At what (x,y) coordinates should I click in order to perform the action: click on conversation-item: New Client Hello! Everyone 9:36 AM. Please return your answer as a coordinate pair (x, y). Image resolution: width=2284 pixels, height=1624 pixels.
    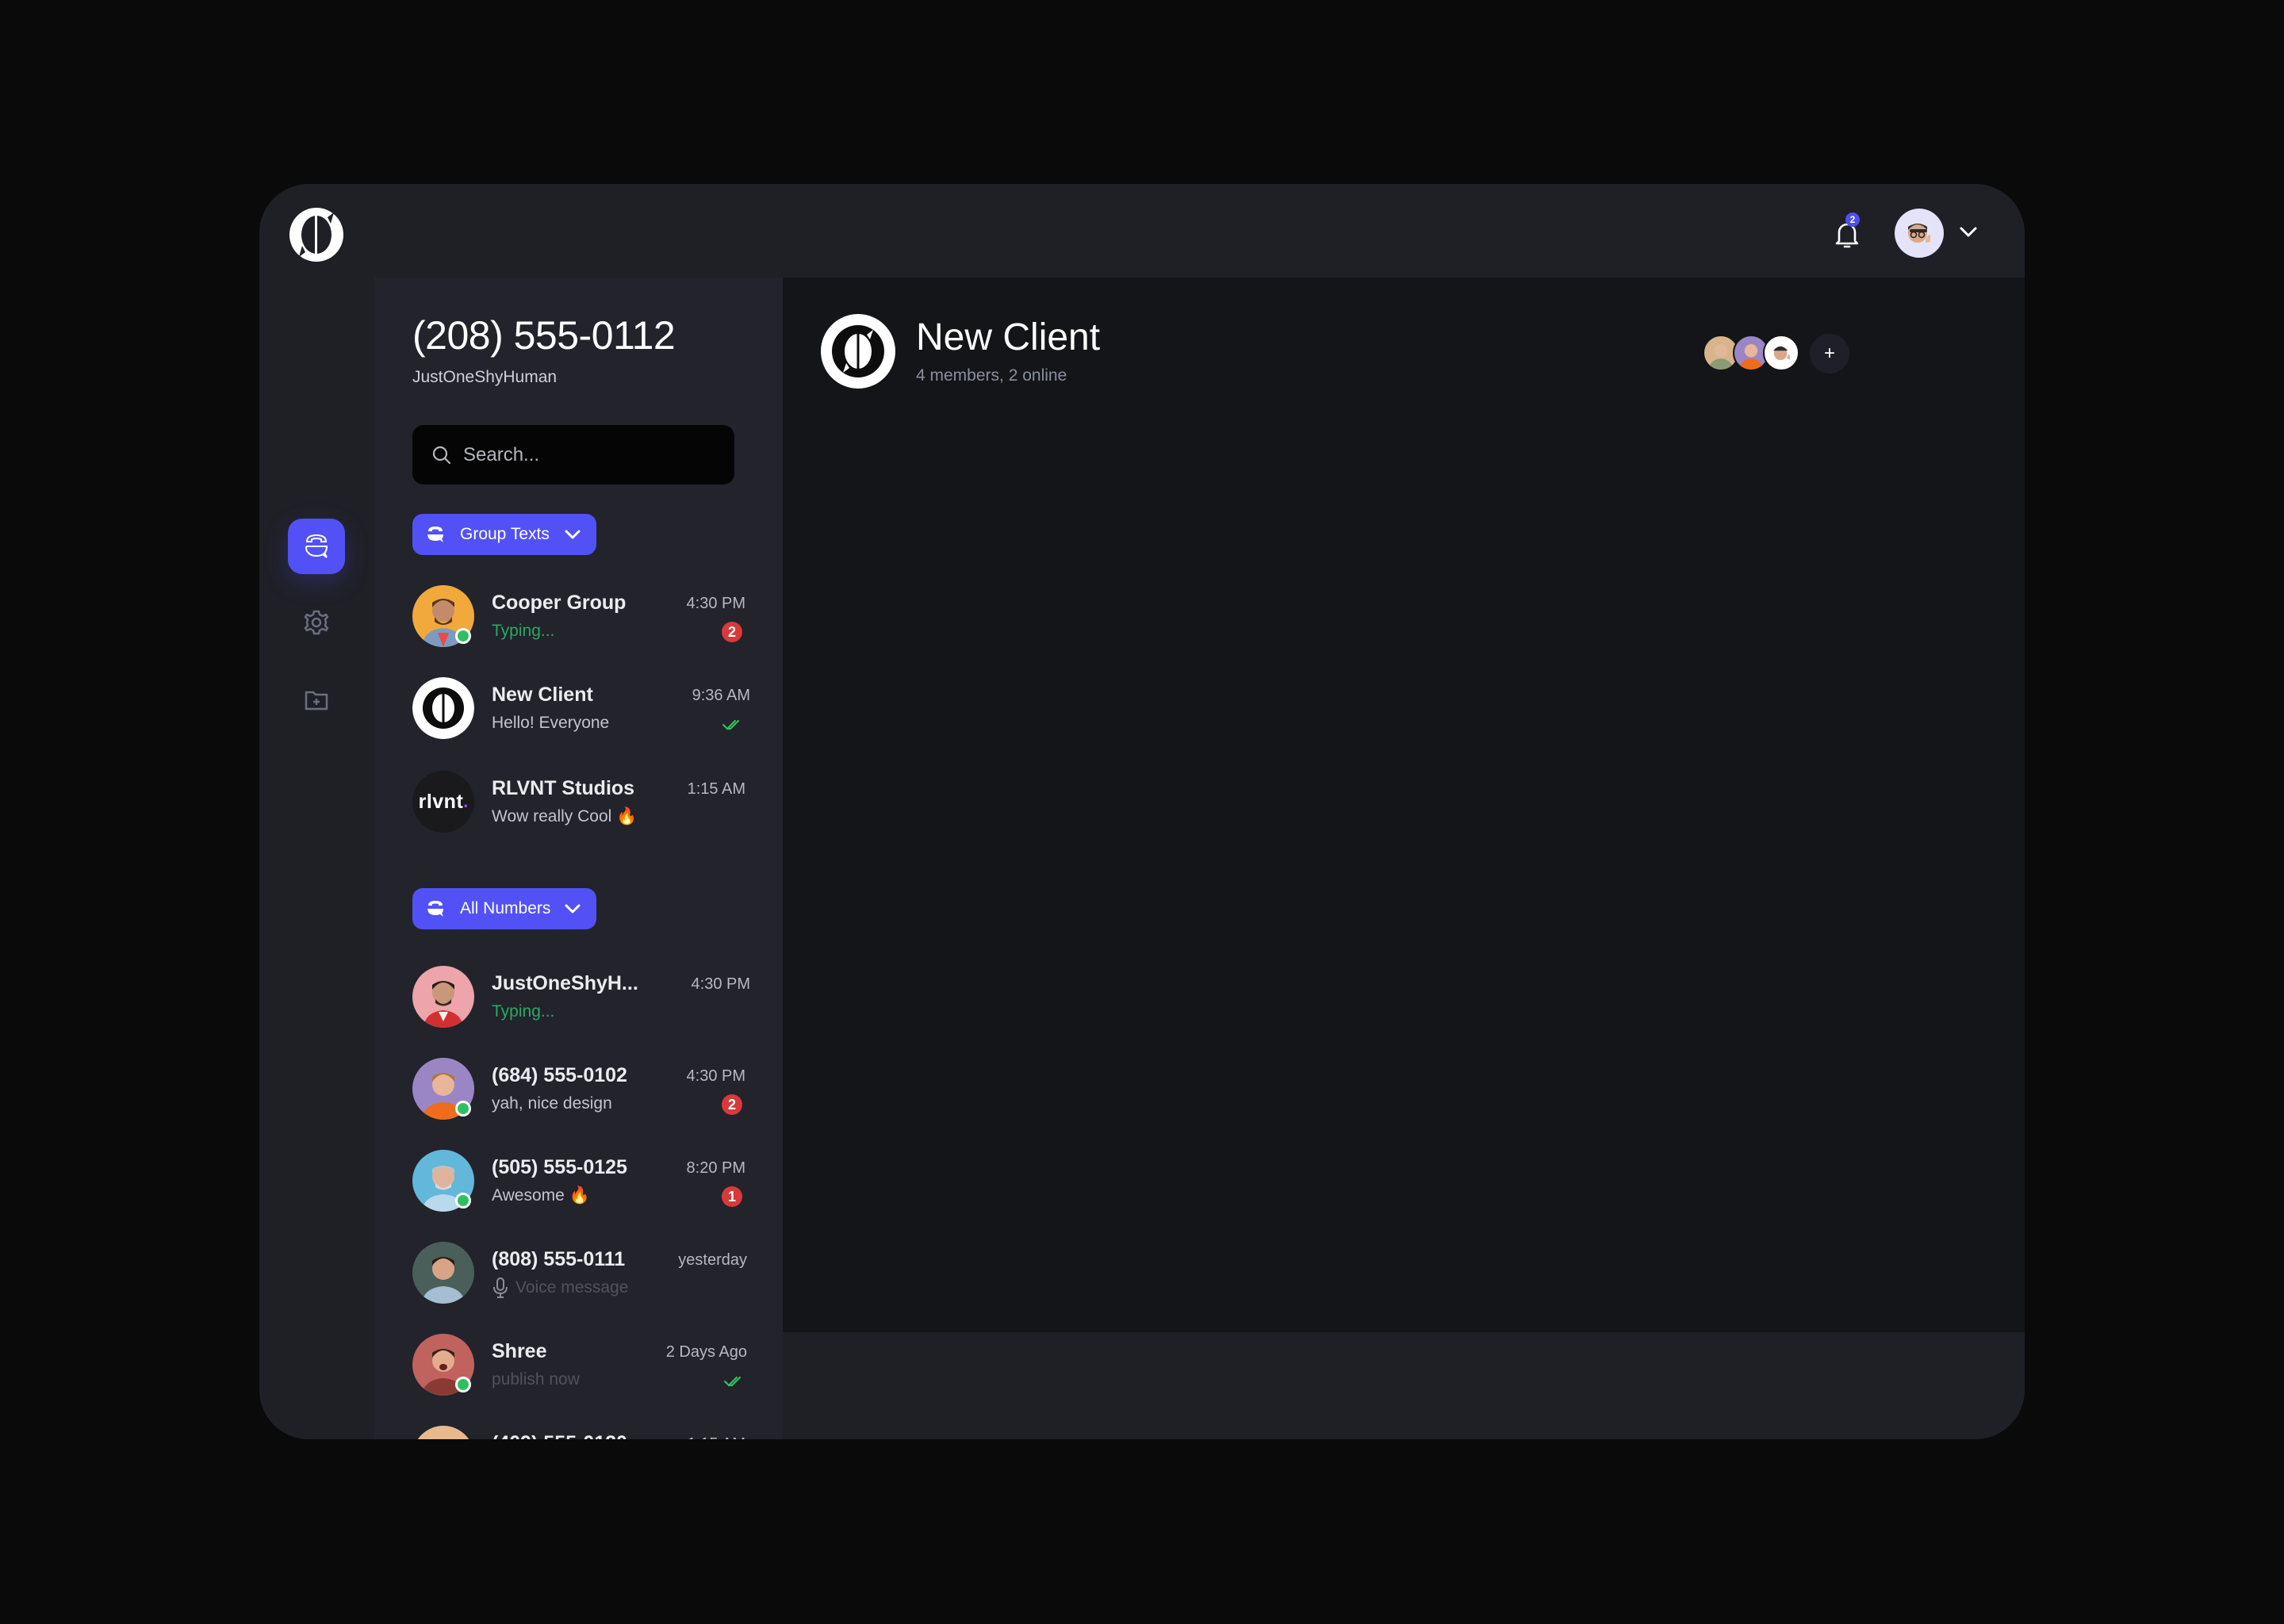
    Looking at the image, I should click on (581, 709).